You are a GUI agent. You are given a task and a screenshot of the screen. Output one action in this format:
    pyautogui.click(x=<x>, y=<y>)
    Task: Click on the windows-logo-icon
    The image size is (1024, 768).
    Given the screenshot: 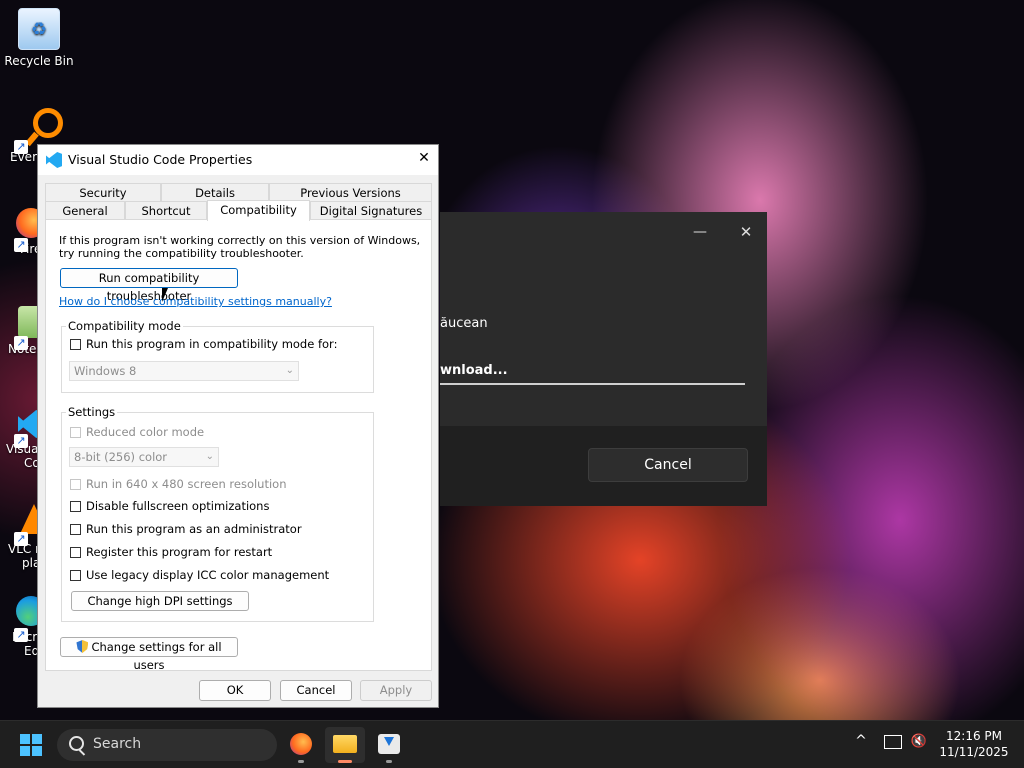 What is the action you would take?
    pyautogui.click(x=31, y=745)
    